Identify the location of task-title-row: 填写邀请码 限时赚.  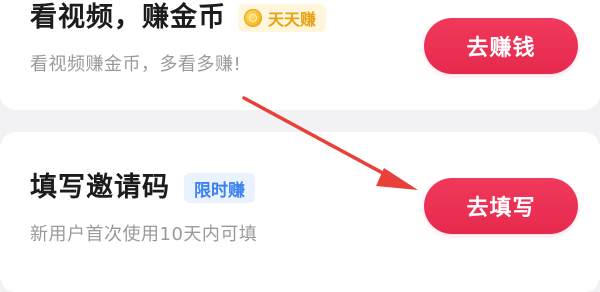
(142, 188).